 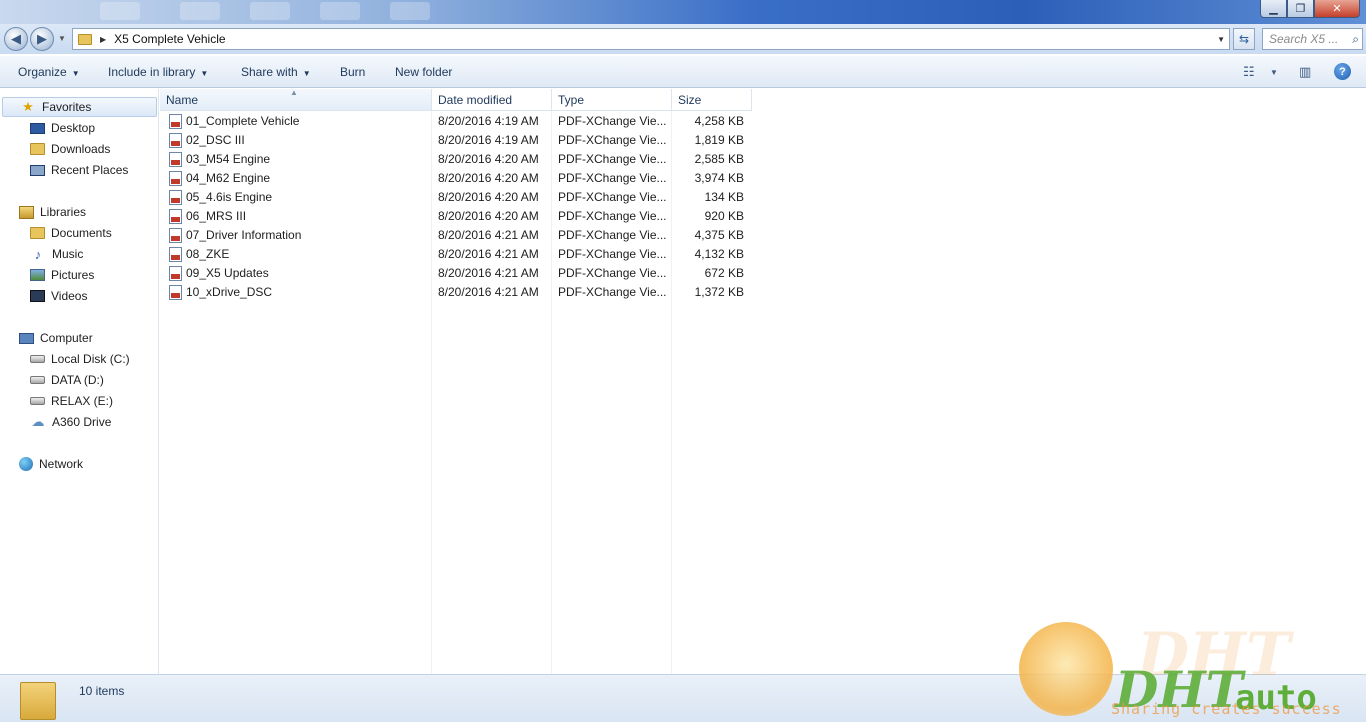 I want to click on column-header-size: Size, so click(x=712, y=100).